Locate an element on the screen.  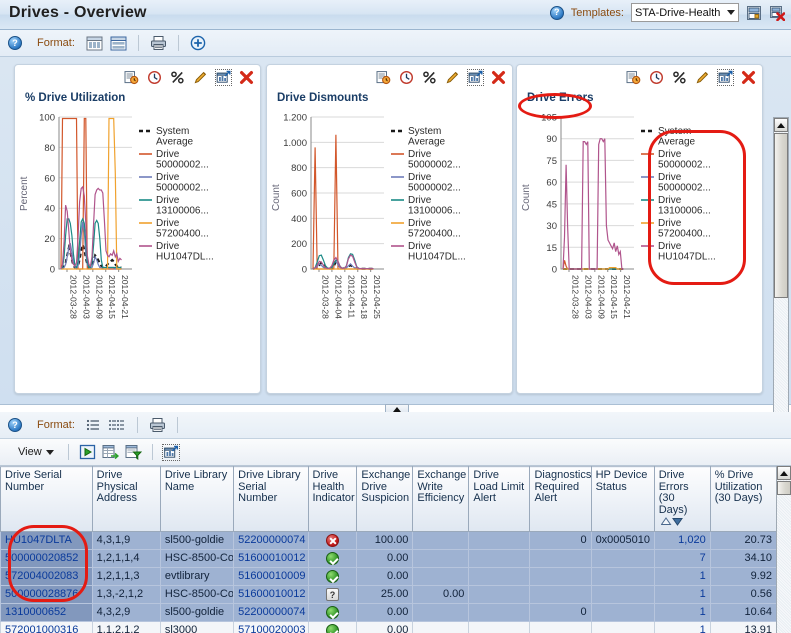
cell-drive-library-serial-number-link: 51600010009 is located at coordinates (271, 576).